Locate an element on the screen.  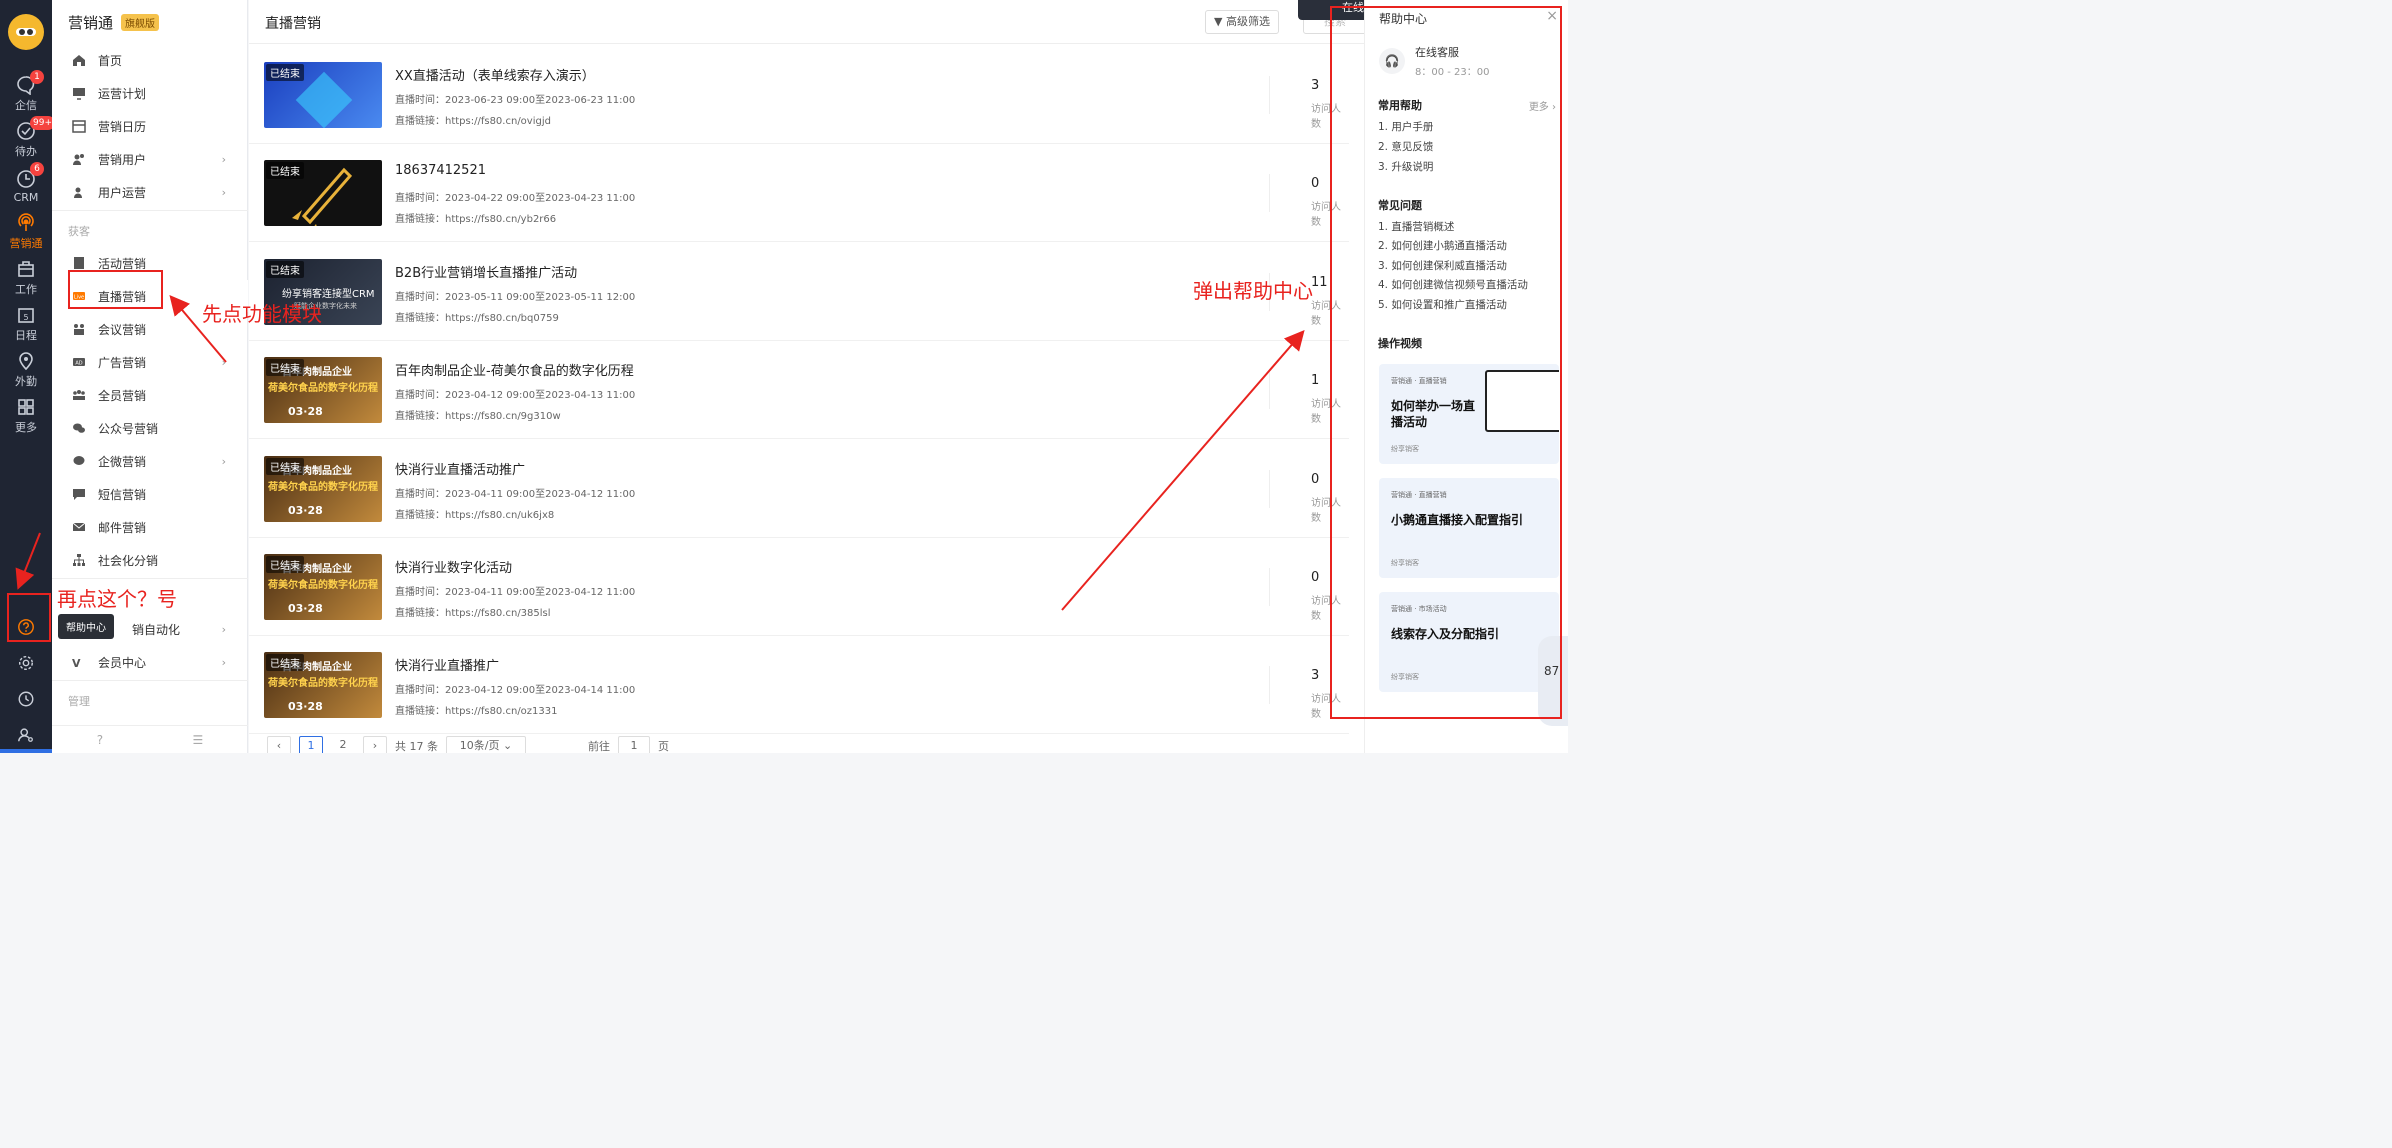
rail-label: 更多 is located at coordinates (26, 427).